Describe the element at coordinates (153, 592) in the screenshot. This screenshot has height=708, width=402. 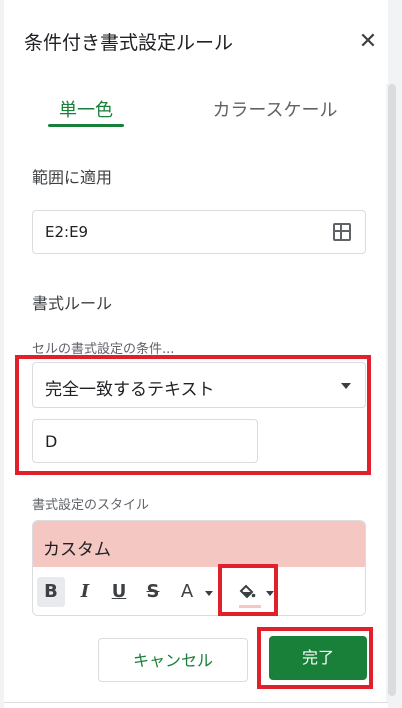
I see `strikethrough-button: S` at that location.